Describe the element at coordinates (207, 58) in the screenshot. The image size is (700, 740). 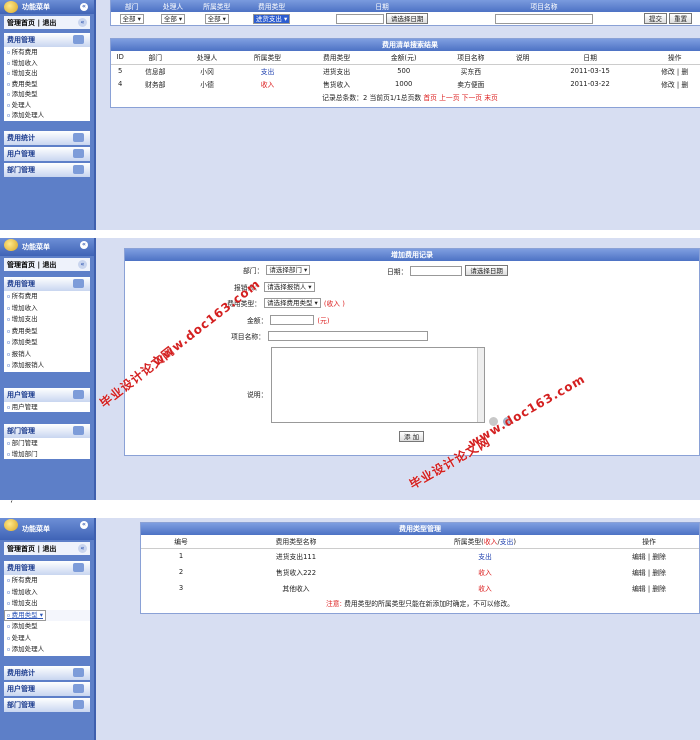
I see `col-header: 处理人` at that location.